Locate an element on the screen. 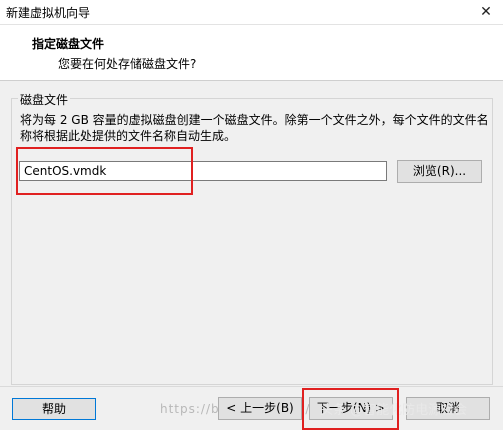 The width and height of the screenshot is (503, 430). back-button: < 上一步(B) is located at coordinates (260, 408).